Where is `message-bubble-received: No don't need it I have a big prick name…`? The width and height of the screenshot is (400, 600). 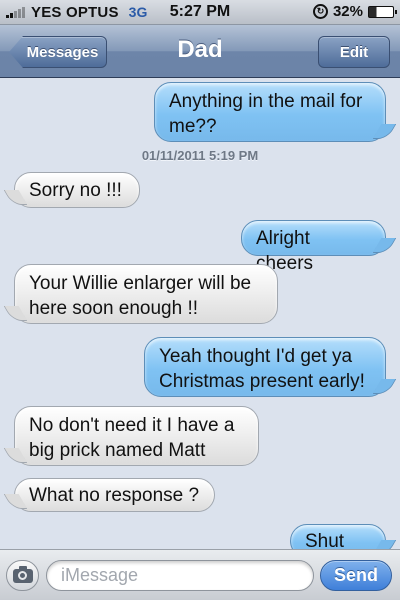 message-bubble-received: No don't need it I have a big prick name… is located at coordinates (136, 436).